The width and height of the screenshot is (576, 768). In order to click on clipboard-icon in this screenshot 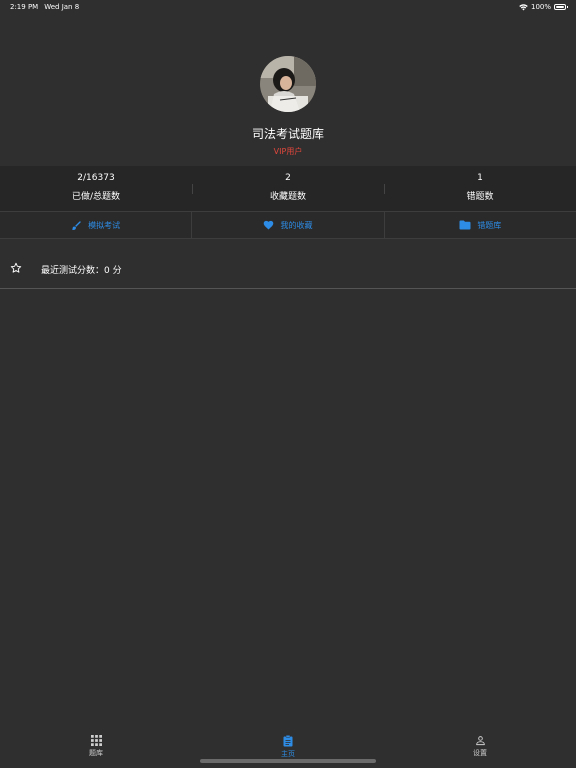, I will do `click(288, 741)`.